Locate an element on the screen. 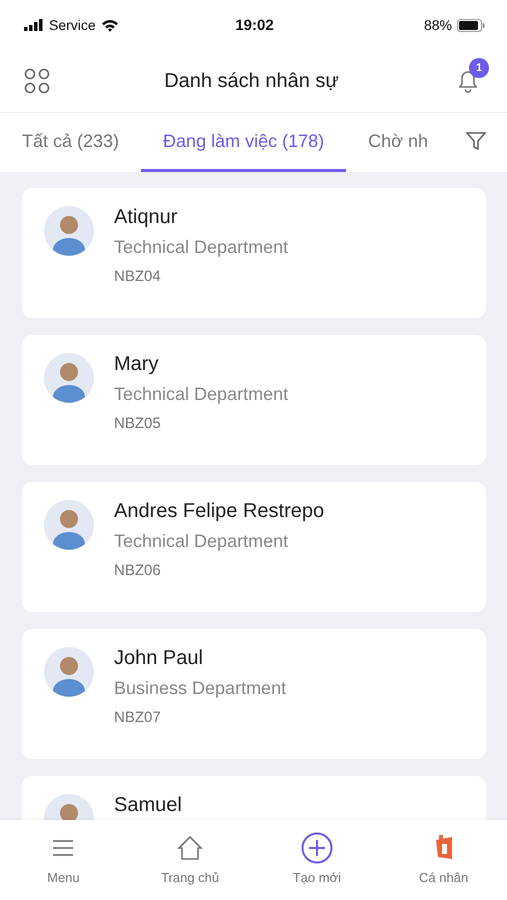 This screenshot has width=507, height=900. add-icon is located at coordinates (316, 848).